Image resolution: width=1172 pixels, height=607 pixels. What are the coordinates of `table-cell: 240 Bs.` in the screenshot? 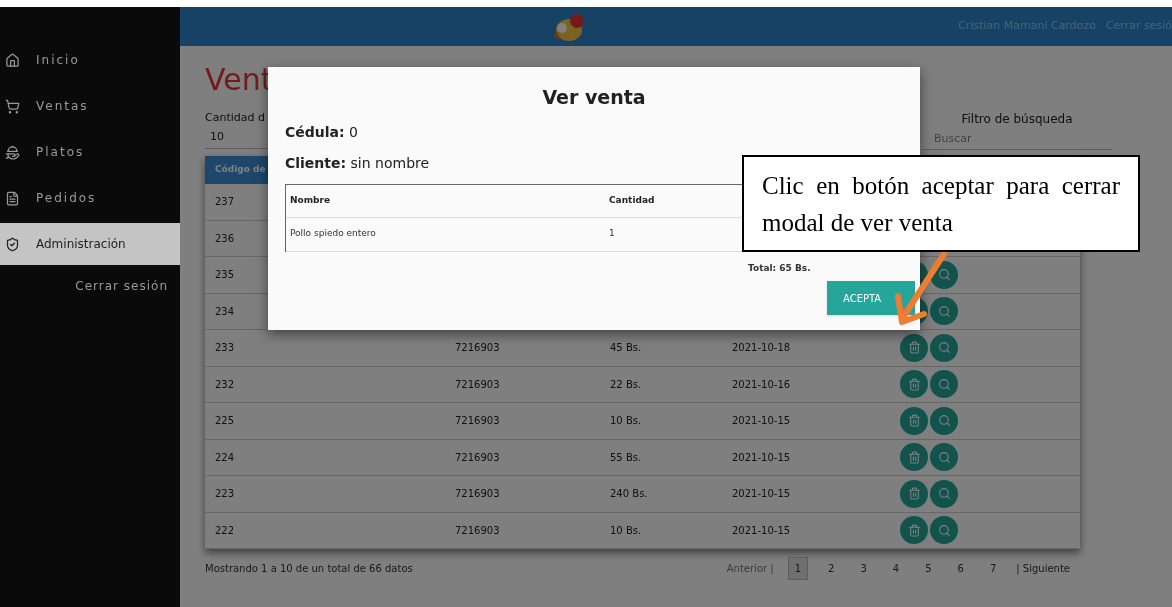 It's located at (629, 494).